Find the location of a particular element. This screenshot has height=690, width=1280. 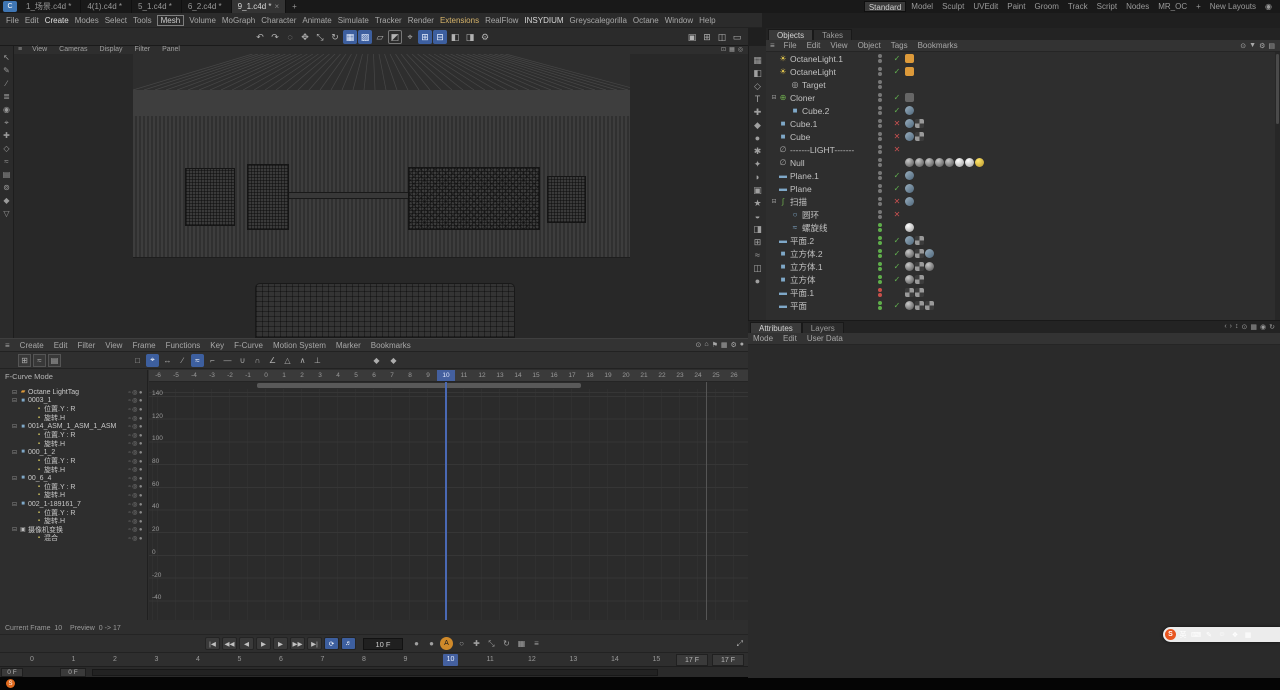

object-menu-icon: ≡ is located at coordinates (772, 45).